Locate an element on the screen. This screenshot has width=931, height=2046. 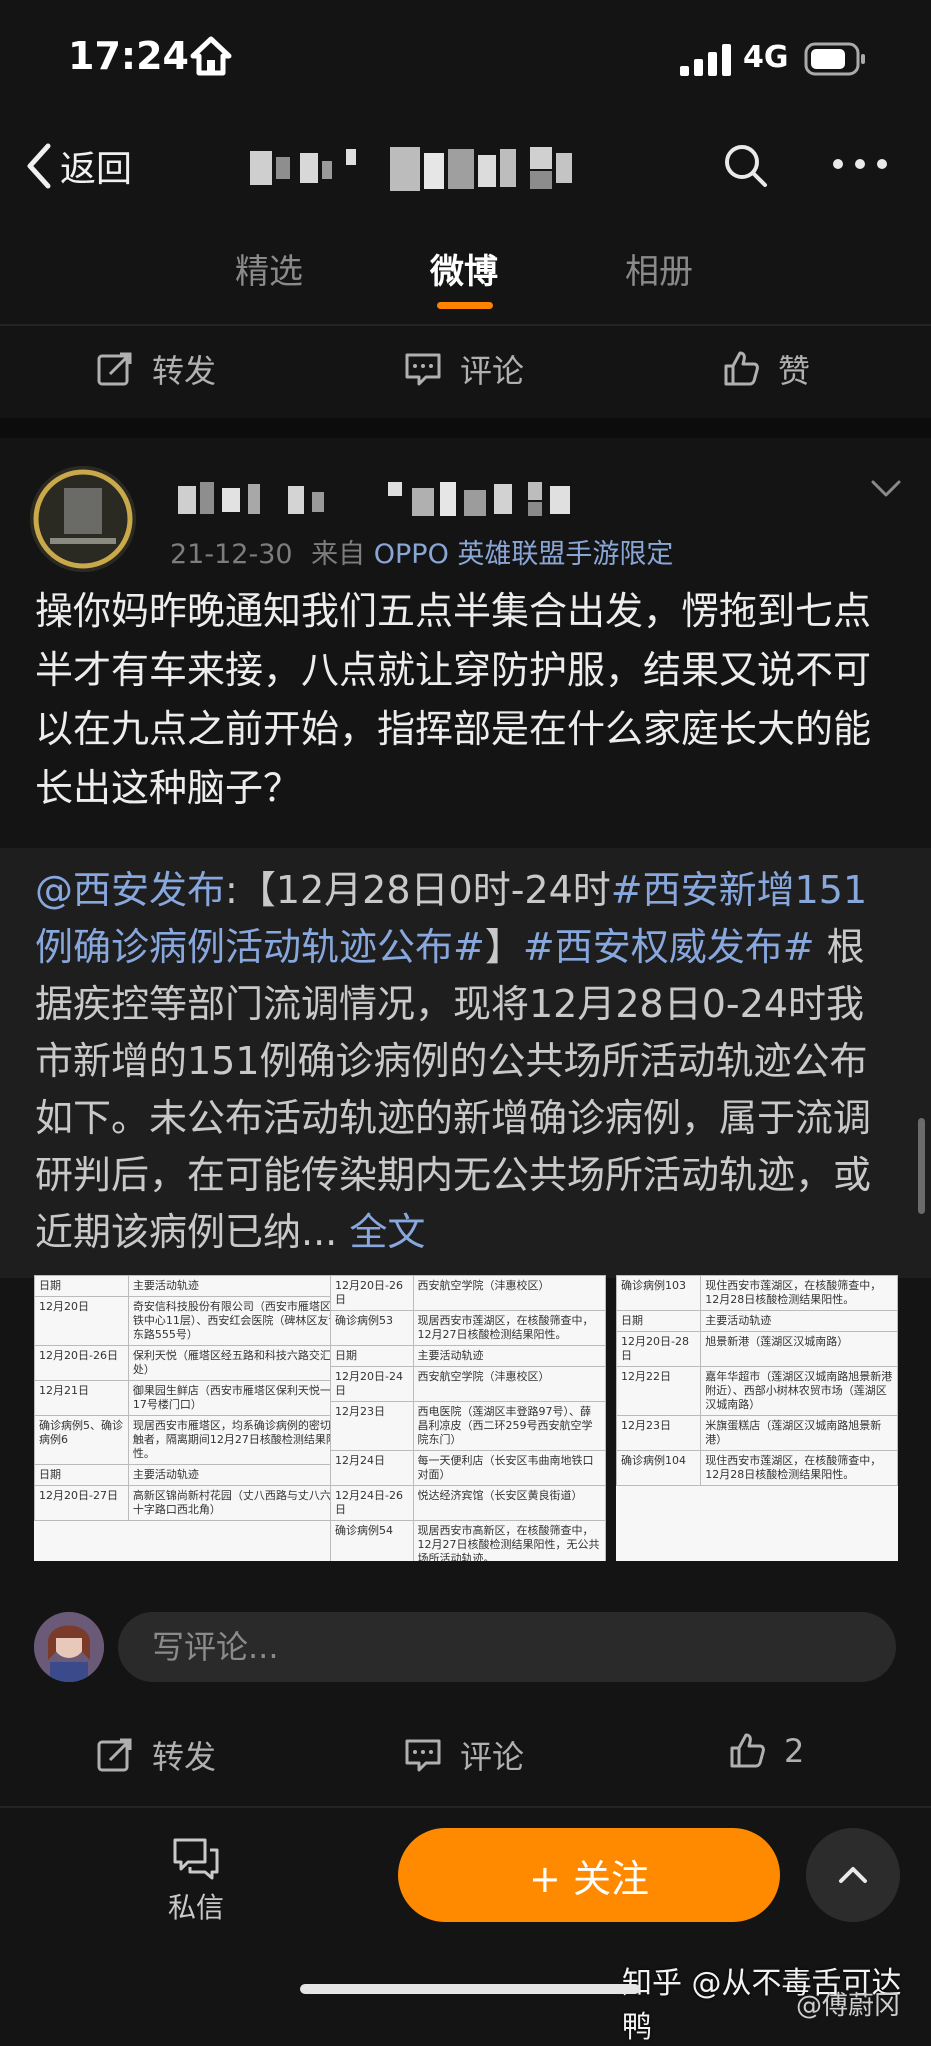
table-cell: 每一天便利店（长安区韦曲南地铁口对面） is located at coordinates (509, 1468).